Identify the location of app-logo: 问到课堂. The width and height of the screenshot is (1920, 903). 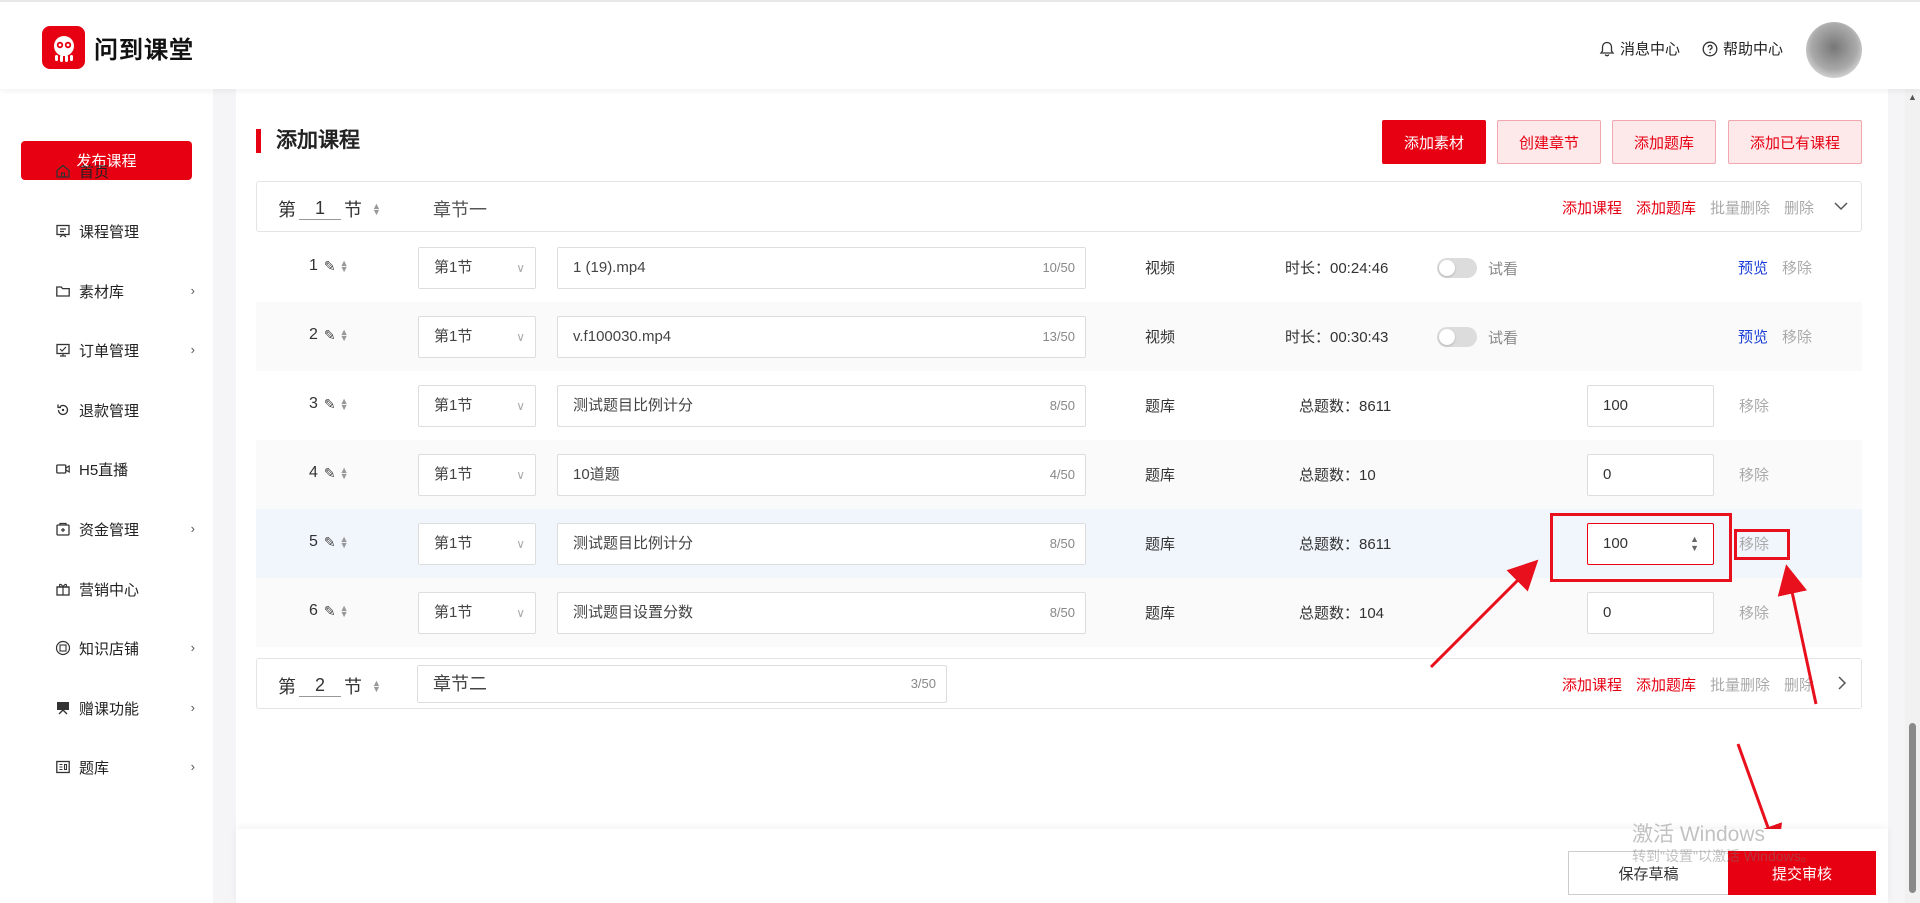
(118, 47).